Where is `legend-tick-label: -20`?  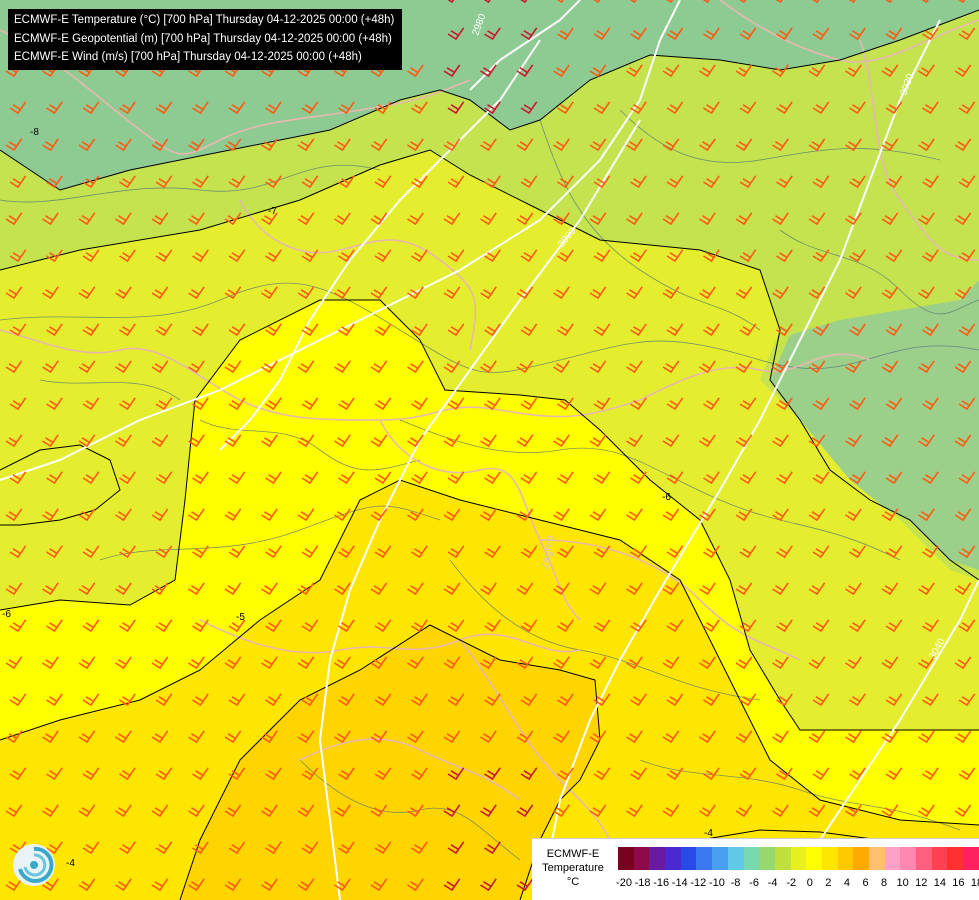 legend-tick-label: -20 is located at coordinates (624, 883).